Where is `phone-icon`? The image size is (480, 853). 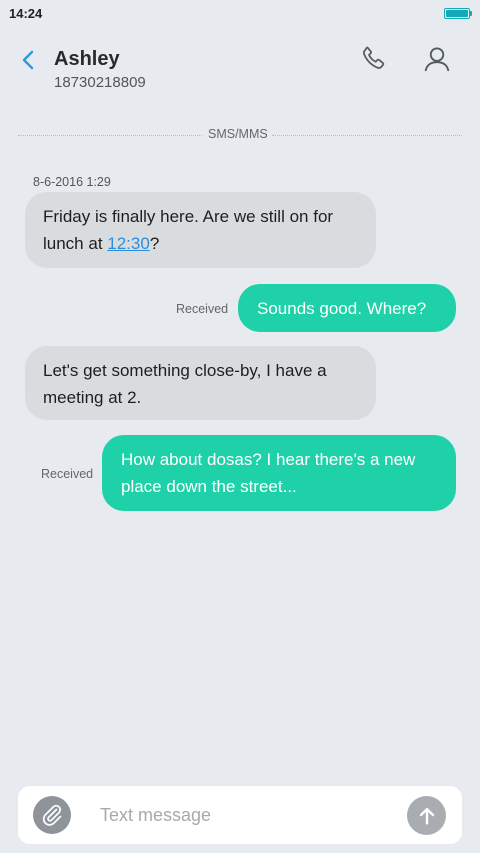 phone-icon is located at coordinates (374, 57).